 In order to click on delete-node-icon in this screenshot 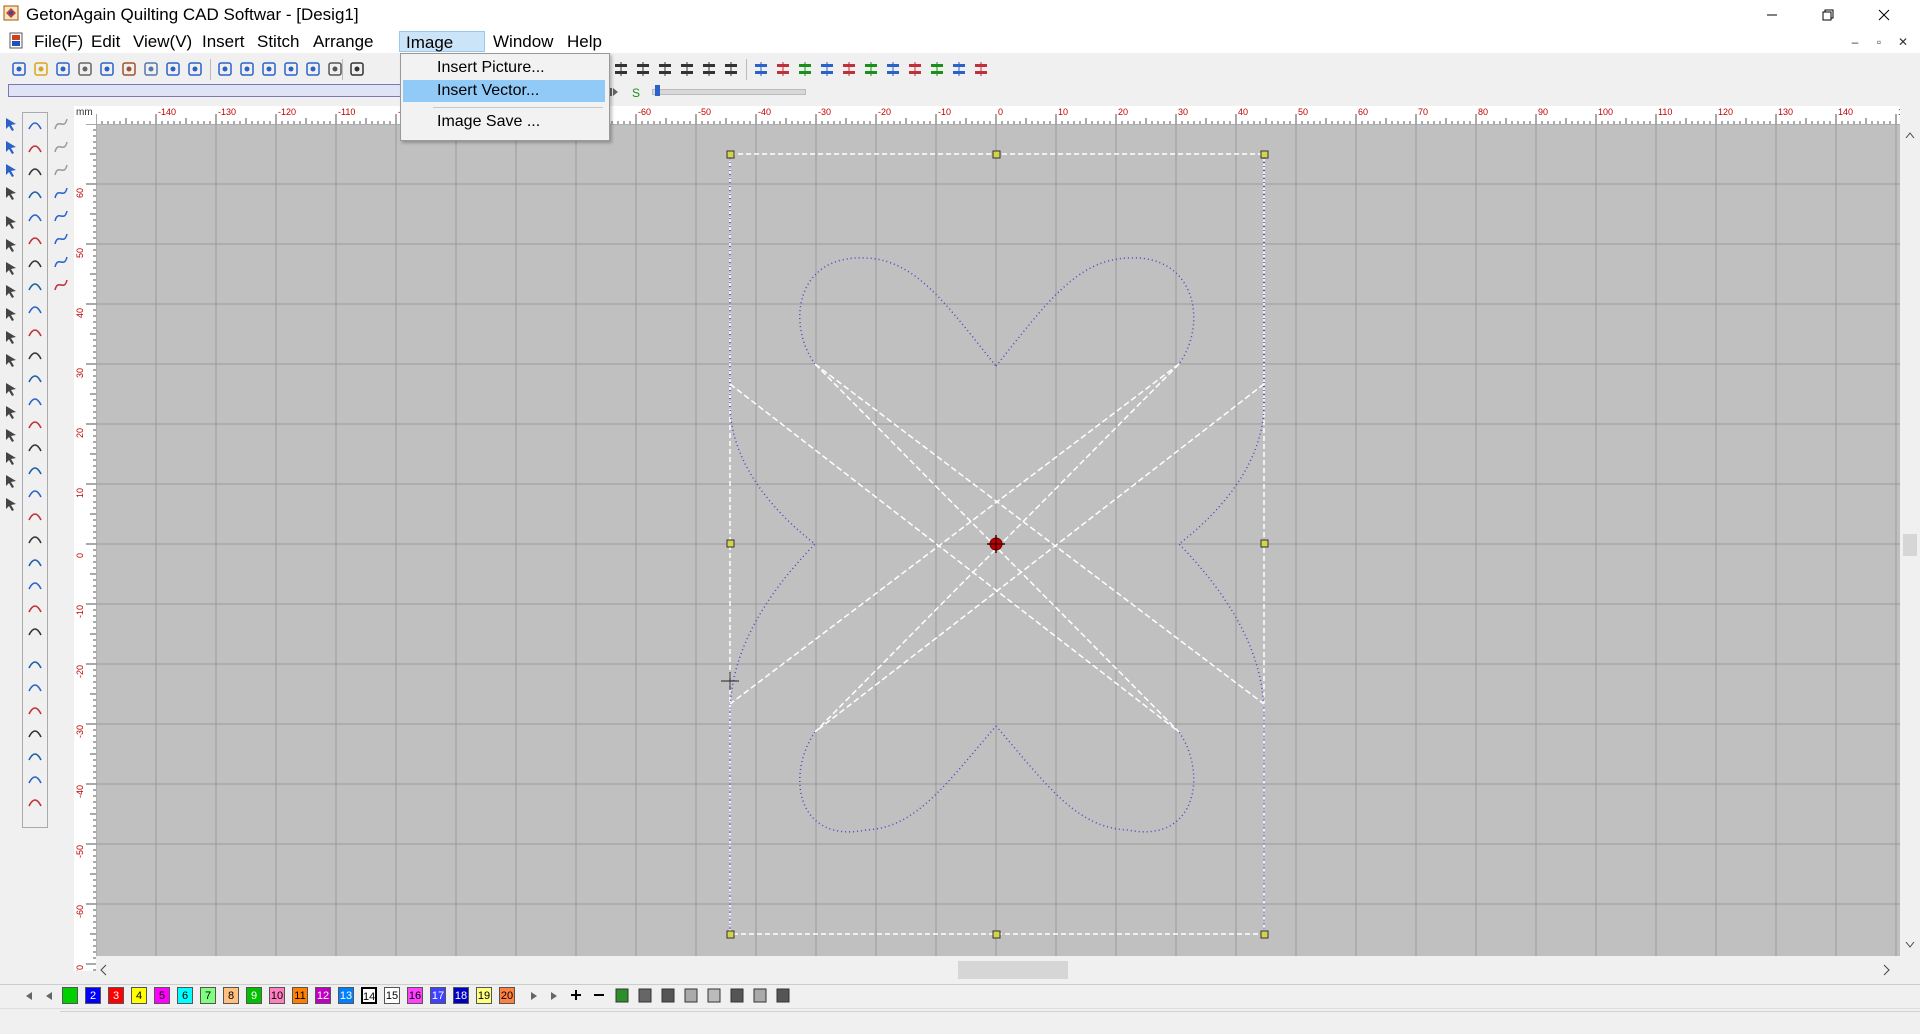, I will do `click(35, 561)`.